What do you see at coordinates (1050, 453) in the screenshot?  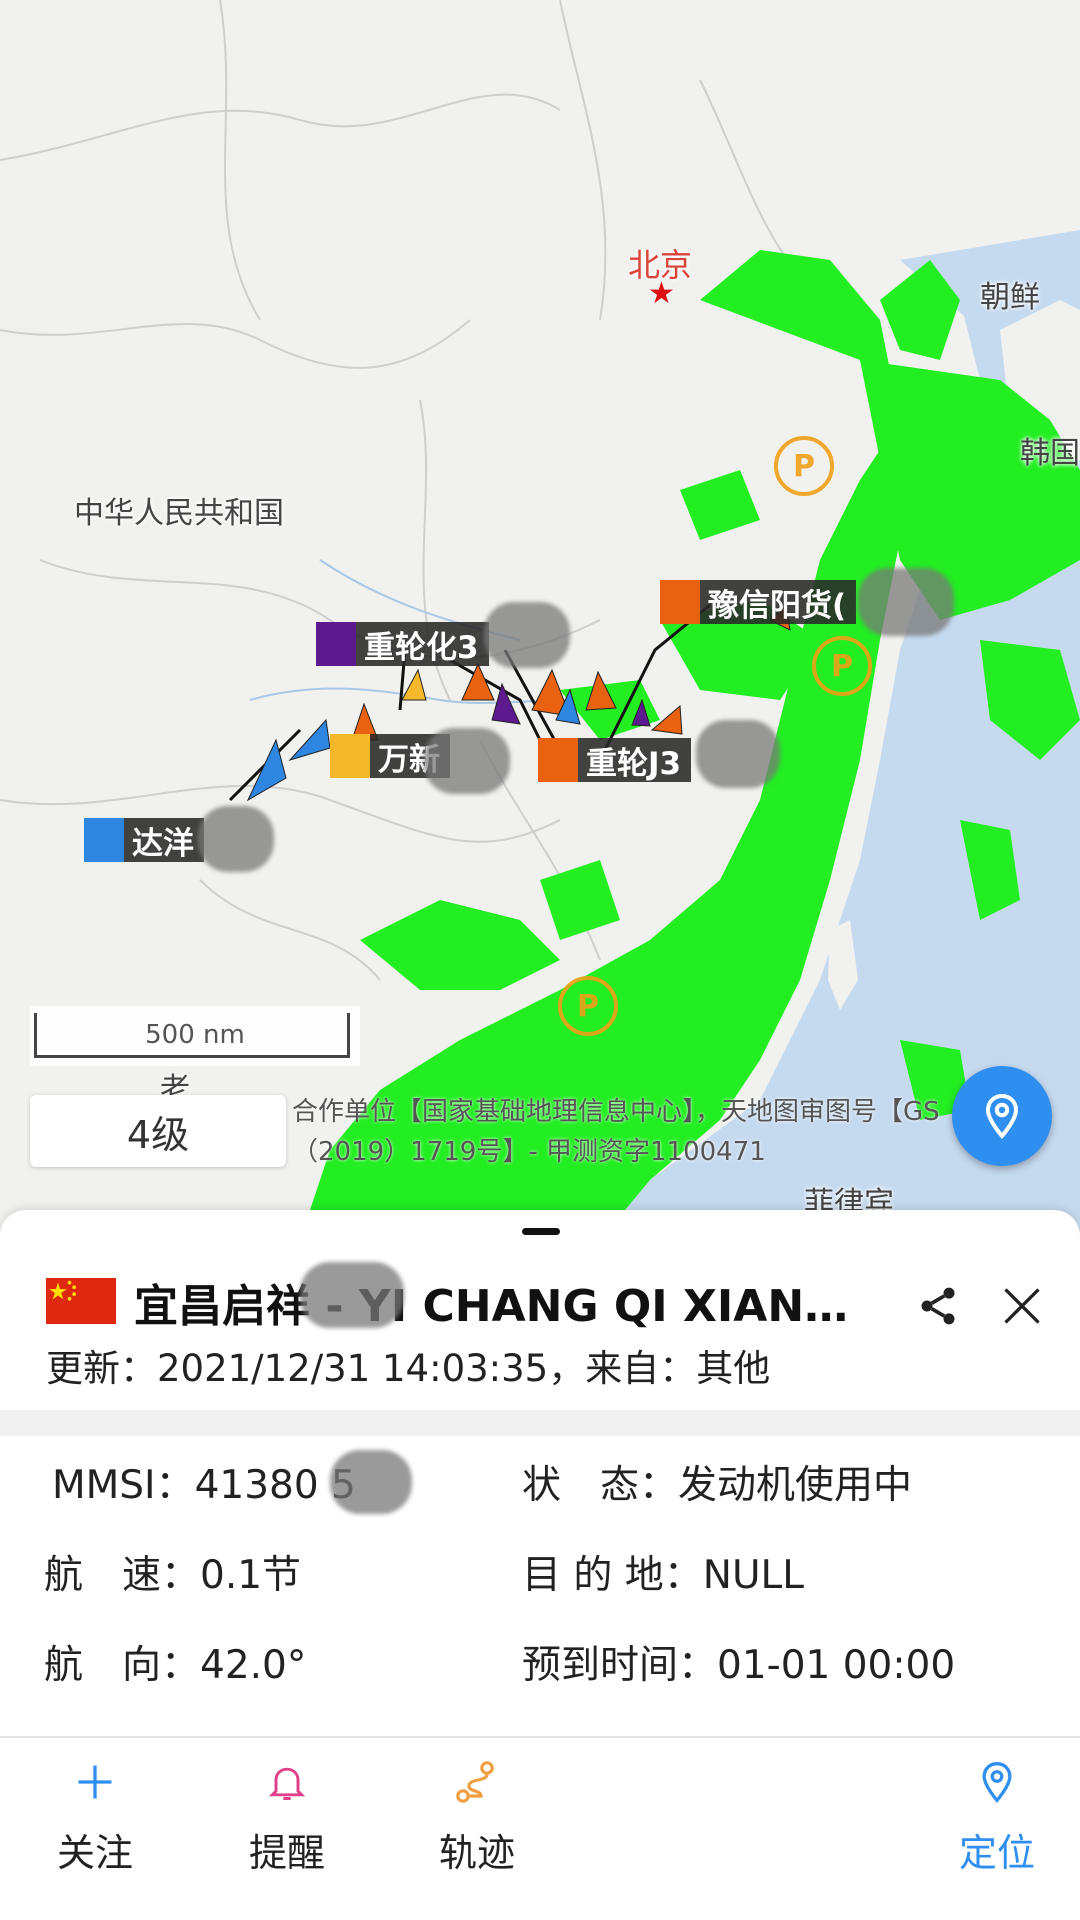 I see `place-korea: 韩国` at bounding box center [1050, 453].